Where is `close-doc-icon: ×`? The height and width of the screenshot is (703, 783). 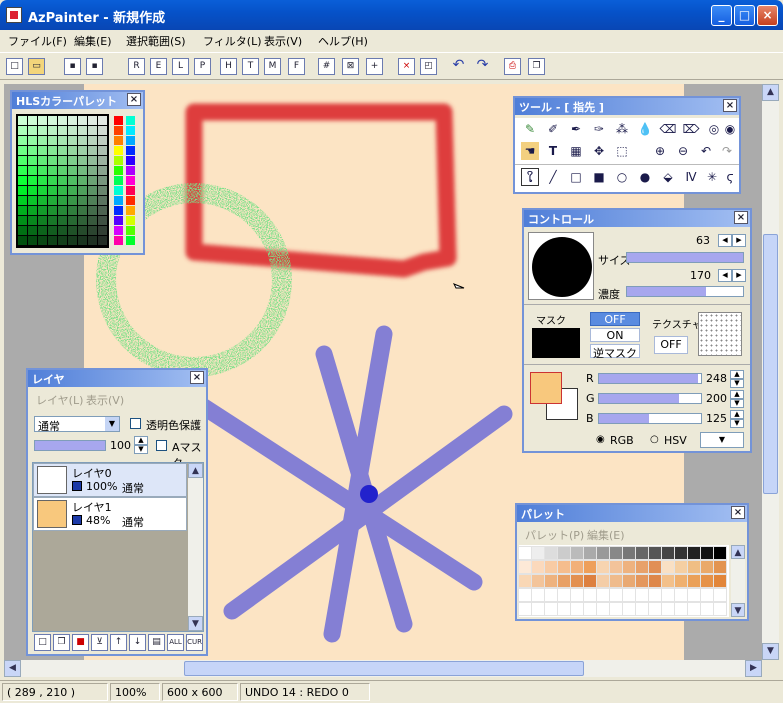
close-doc-icon: × is located at coordinates (406, 66).